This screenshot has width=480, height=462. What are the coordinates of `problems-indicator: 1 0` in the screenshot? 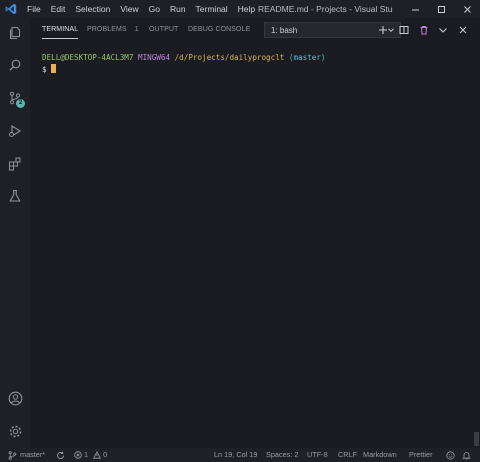 It's located at (90, 455).